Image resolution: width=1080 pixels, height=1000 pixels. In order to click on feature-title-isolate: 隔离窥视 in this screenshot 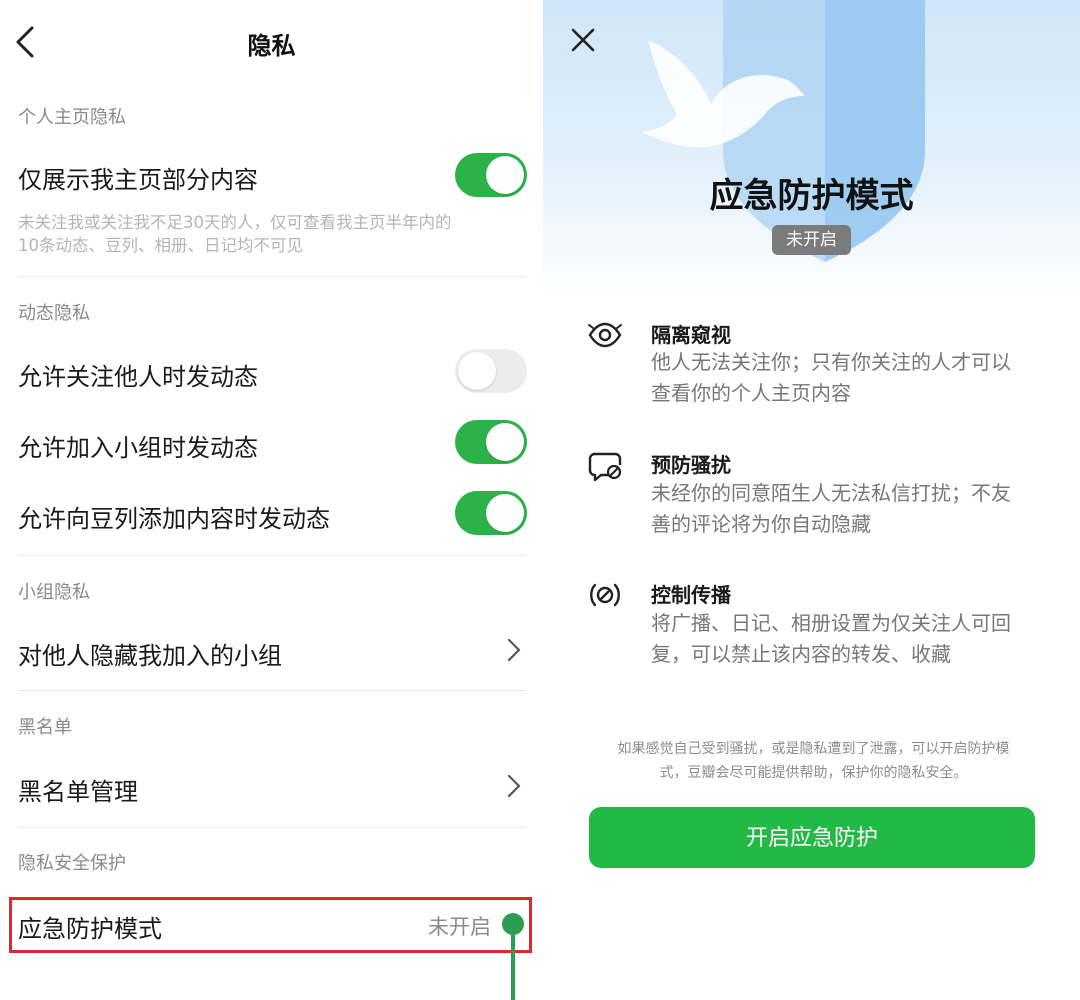, I will do `click(691, 335)`.